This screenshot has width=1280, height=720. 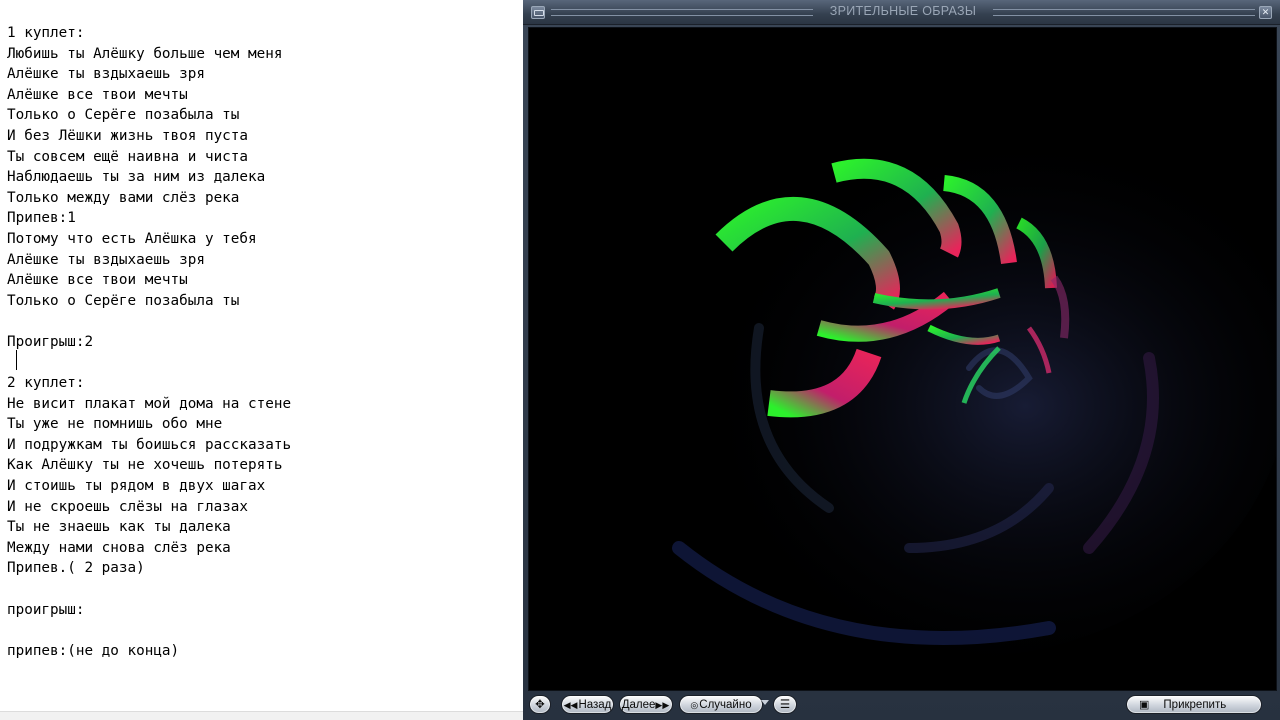 I want to click on titlebar-grip-left, so click(x=682, y=12).